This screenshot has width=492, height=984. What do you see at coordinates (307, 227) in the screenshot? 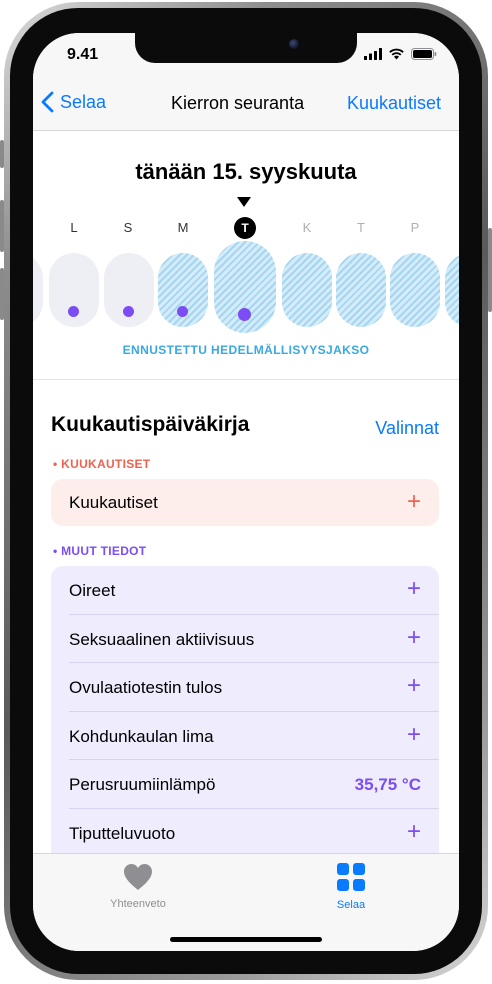
I see `weekday-label: K` at bounding box center [307, 227].